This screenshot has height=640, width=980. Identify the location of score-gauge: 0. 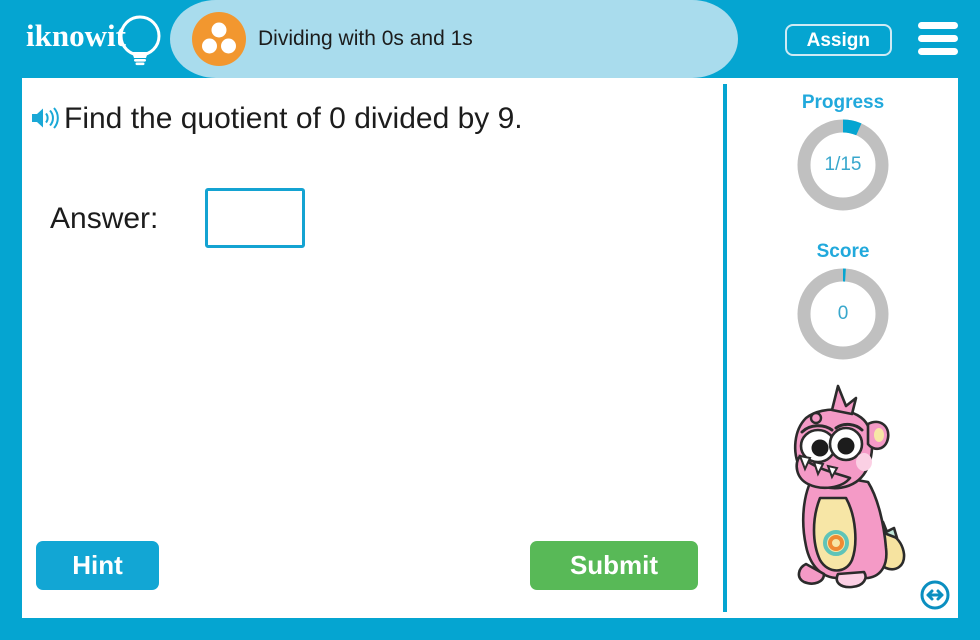
(843, 314).